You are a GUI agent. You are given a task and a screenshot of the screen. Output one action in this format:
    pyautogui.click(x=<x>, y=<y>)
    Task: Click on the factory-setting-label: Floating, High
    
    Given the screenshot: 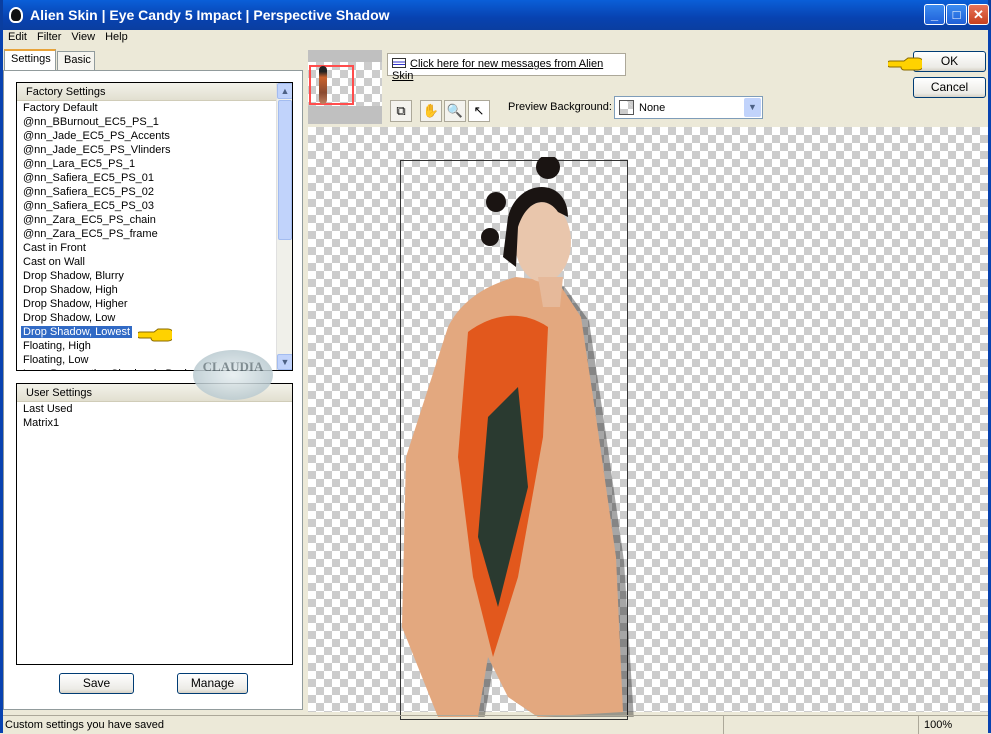 What is the action you would take?
    pyautogui.click(x=57, y=346)
    